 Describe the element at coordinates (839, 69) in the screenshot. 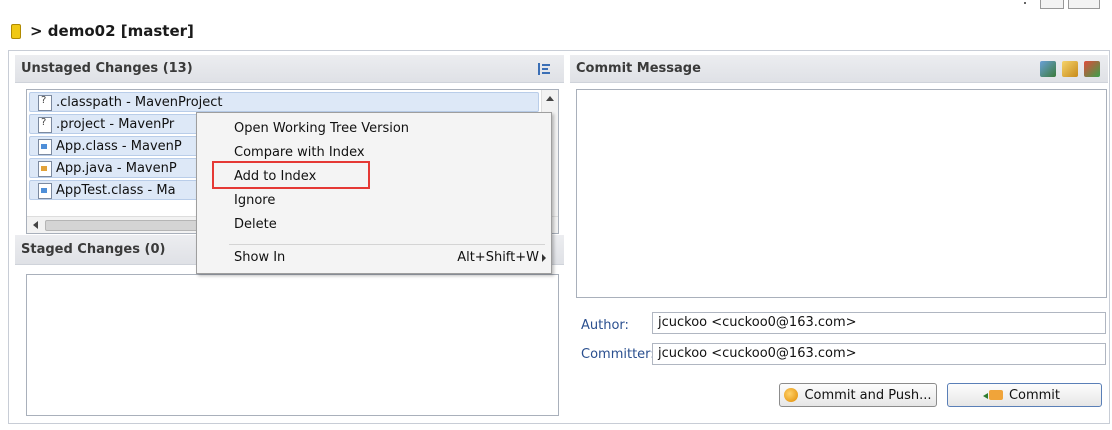

I see `commit-message-header: Commit Message` at that location.